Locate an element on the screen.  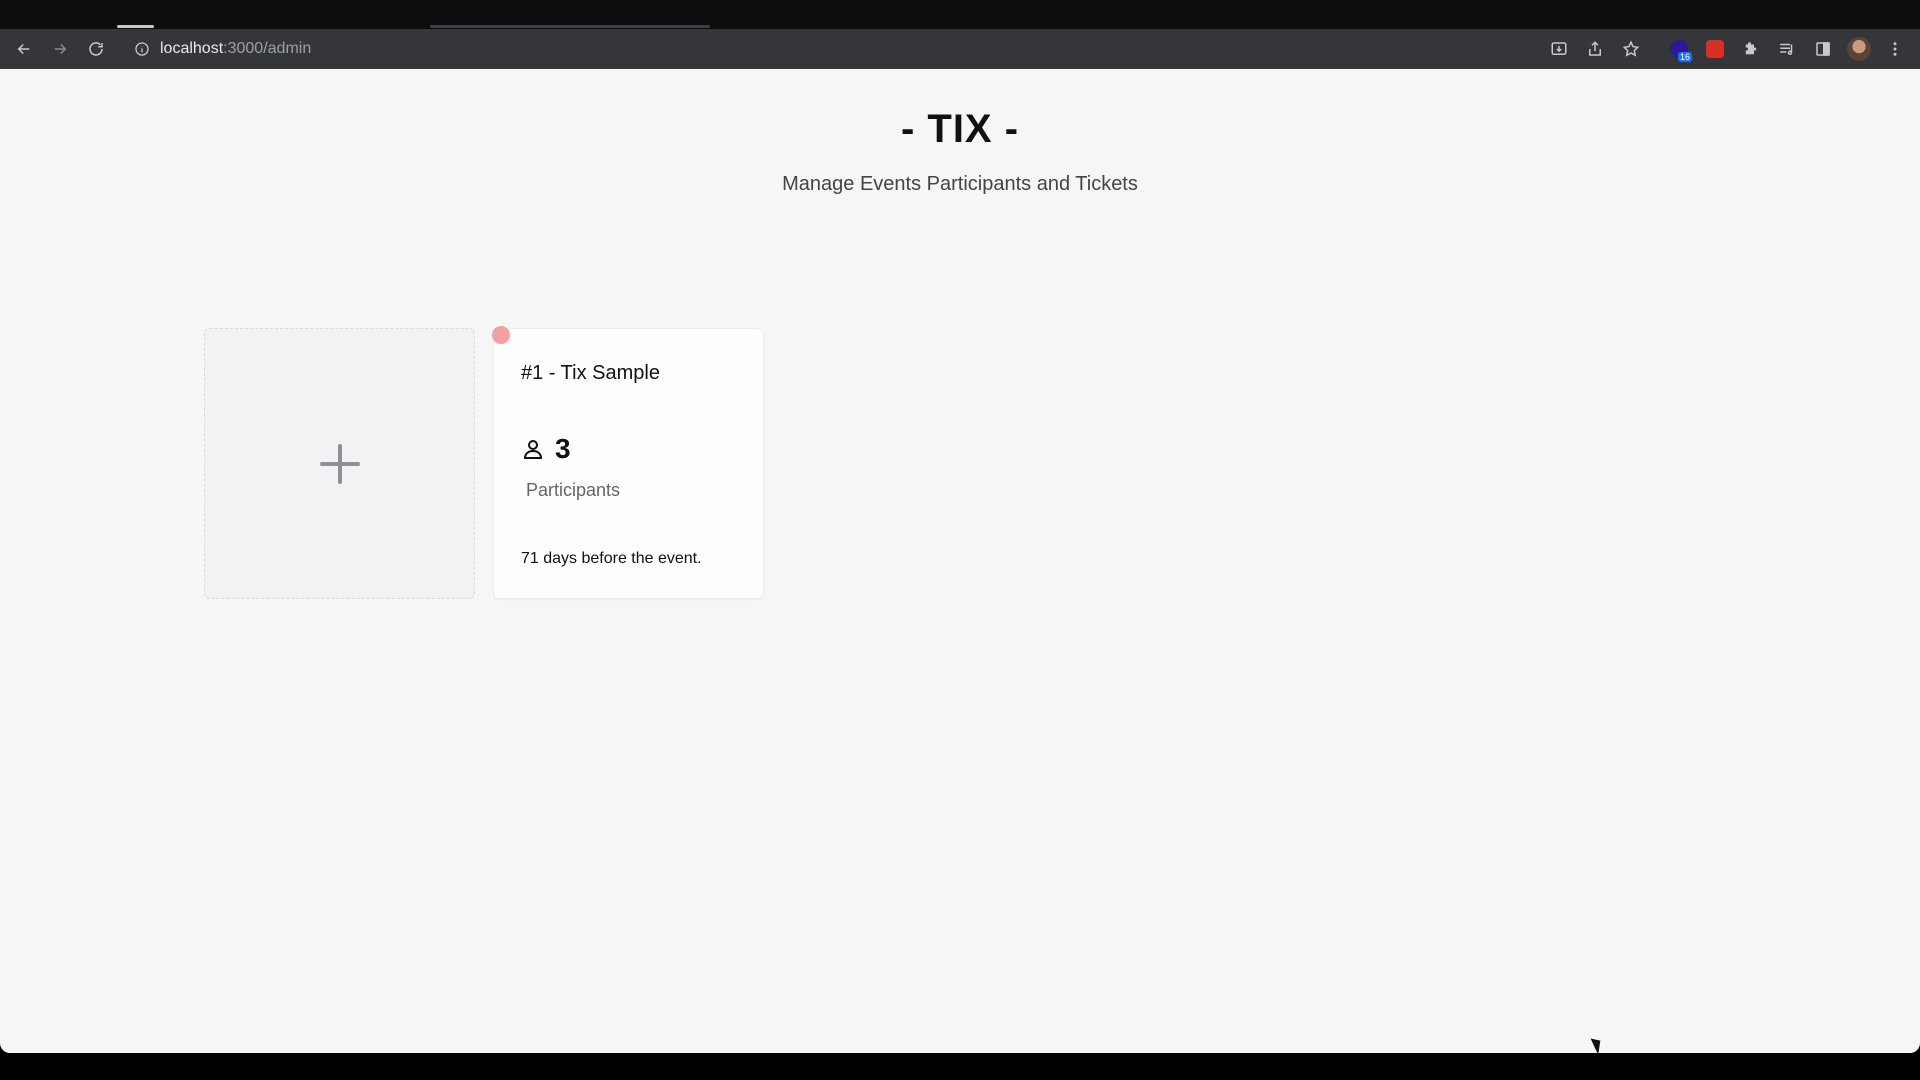
page-title: - TIX - is located at coordinates (960, 129).